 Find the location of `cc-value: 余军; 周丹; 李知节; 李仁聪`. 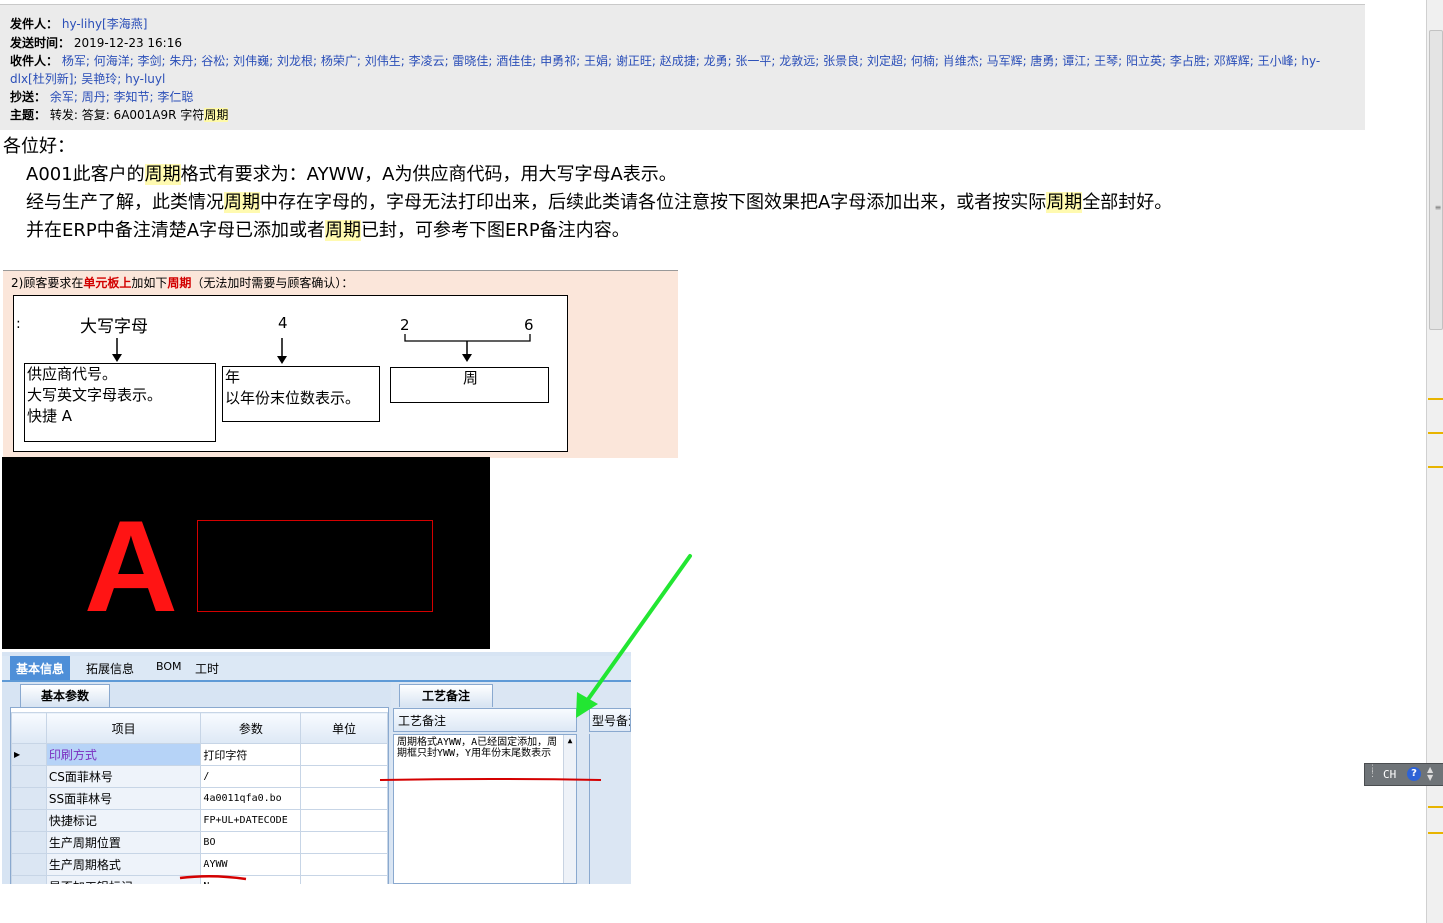

cc-value: 余军; 周丹; 李知节; 李仁聪 is located at coordinates (122, 97).